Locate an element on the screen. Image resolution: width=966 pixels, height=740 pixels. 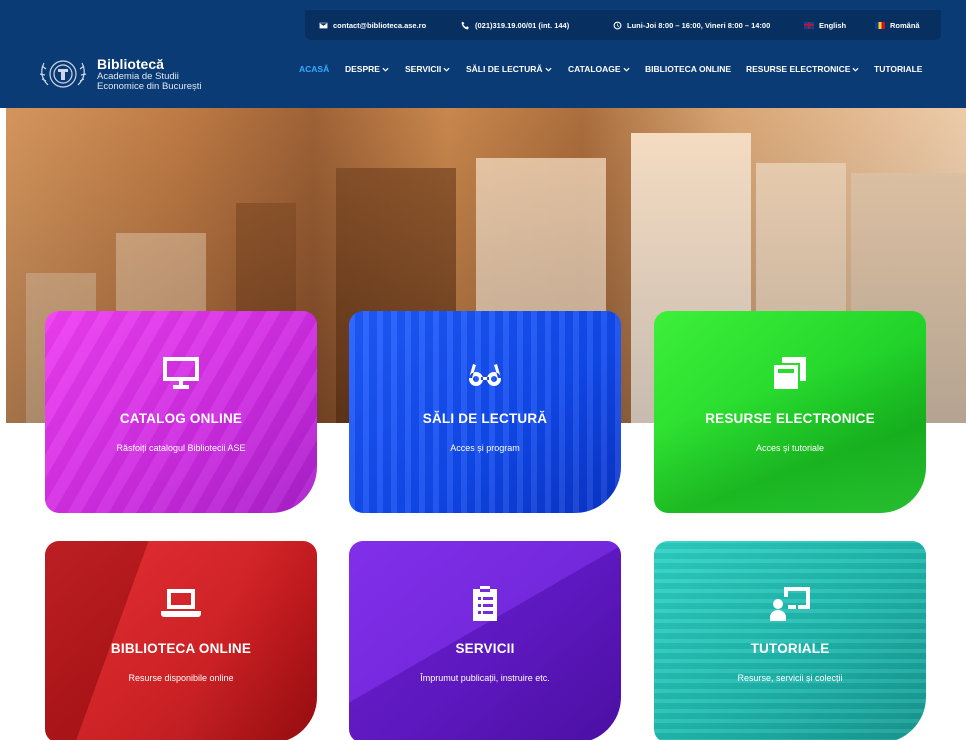
card-subtitle: Acces și program is located at coordinates (485, 448).